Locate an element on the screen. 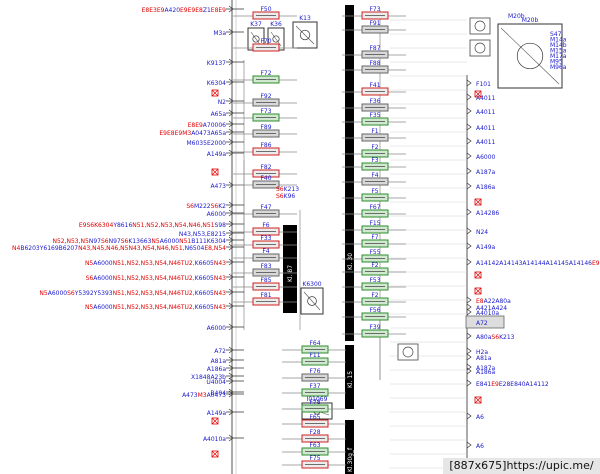  label-seg: M3a is located at coordinates (219, 33).